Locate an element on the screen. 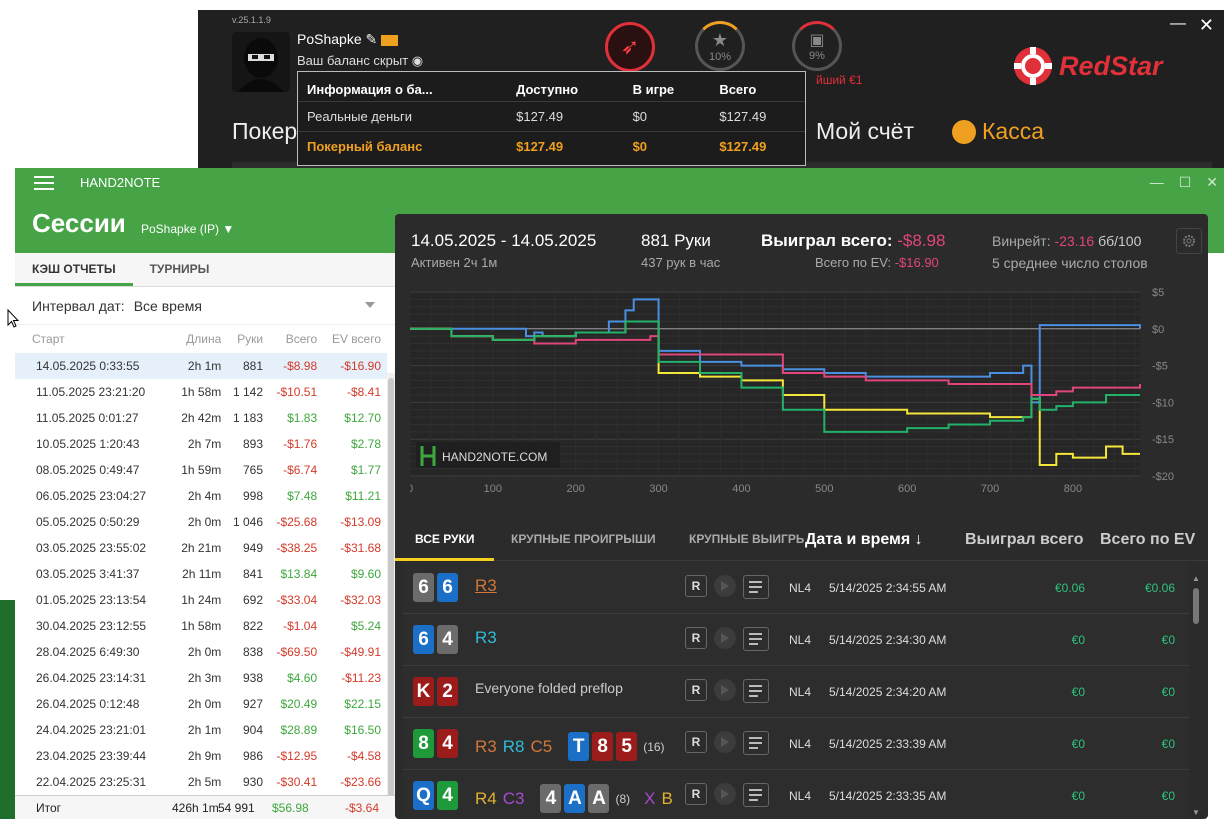  hand-date: 5/14/2025 2:33:35 AM is located at coordinates (888, 796).